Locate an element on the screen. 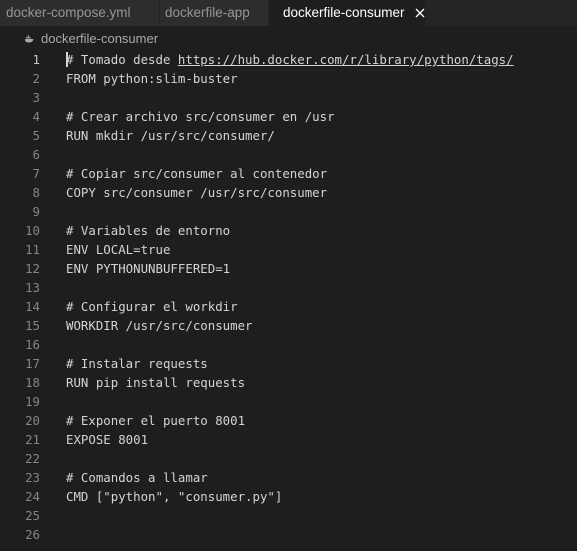 This screenshot has width=577, height=551. line-number: 26 is located at coordinates (32, 534).